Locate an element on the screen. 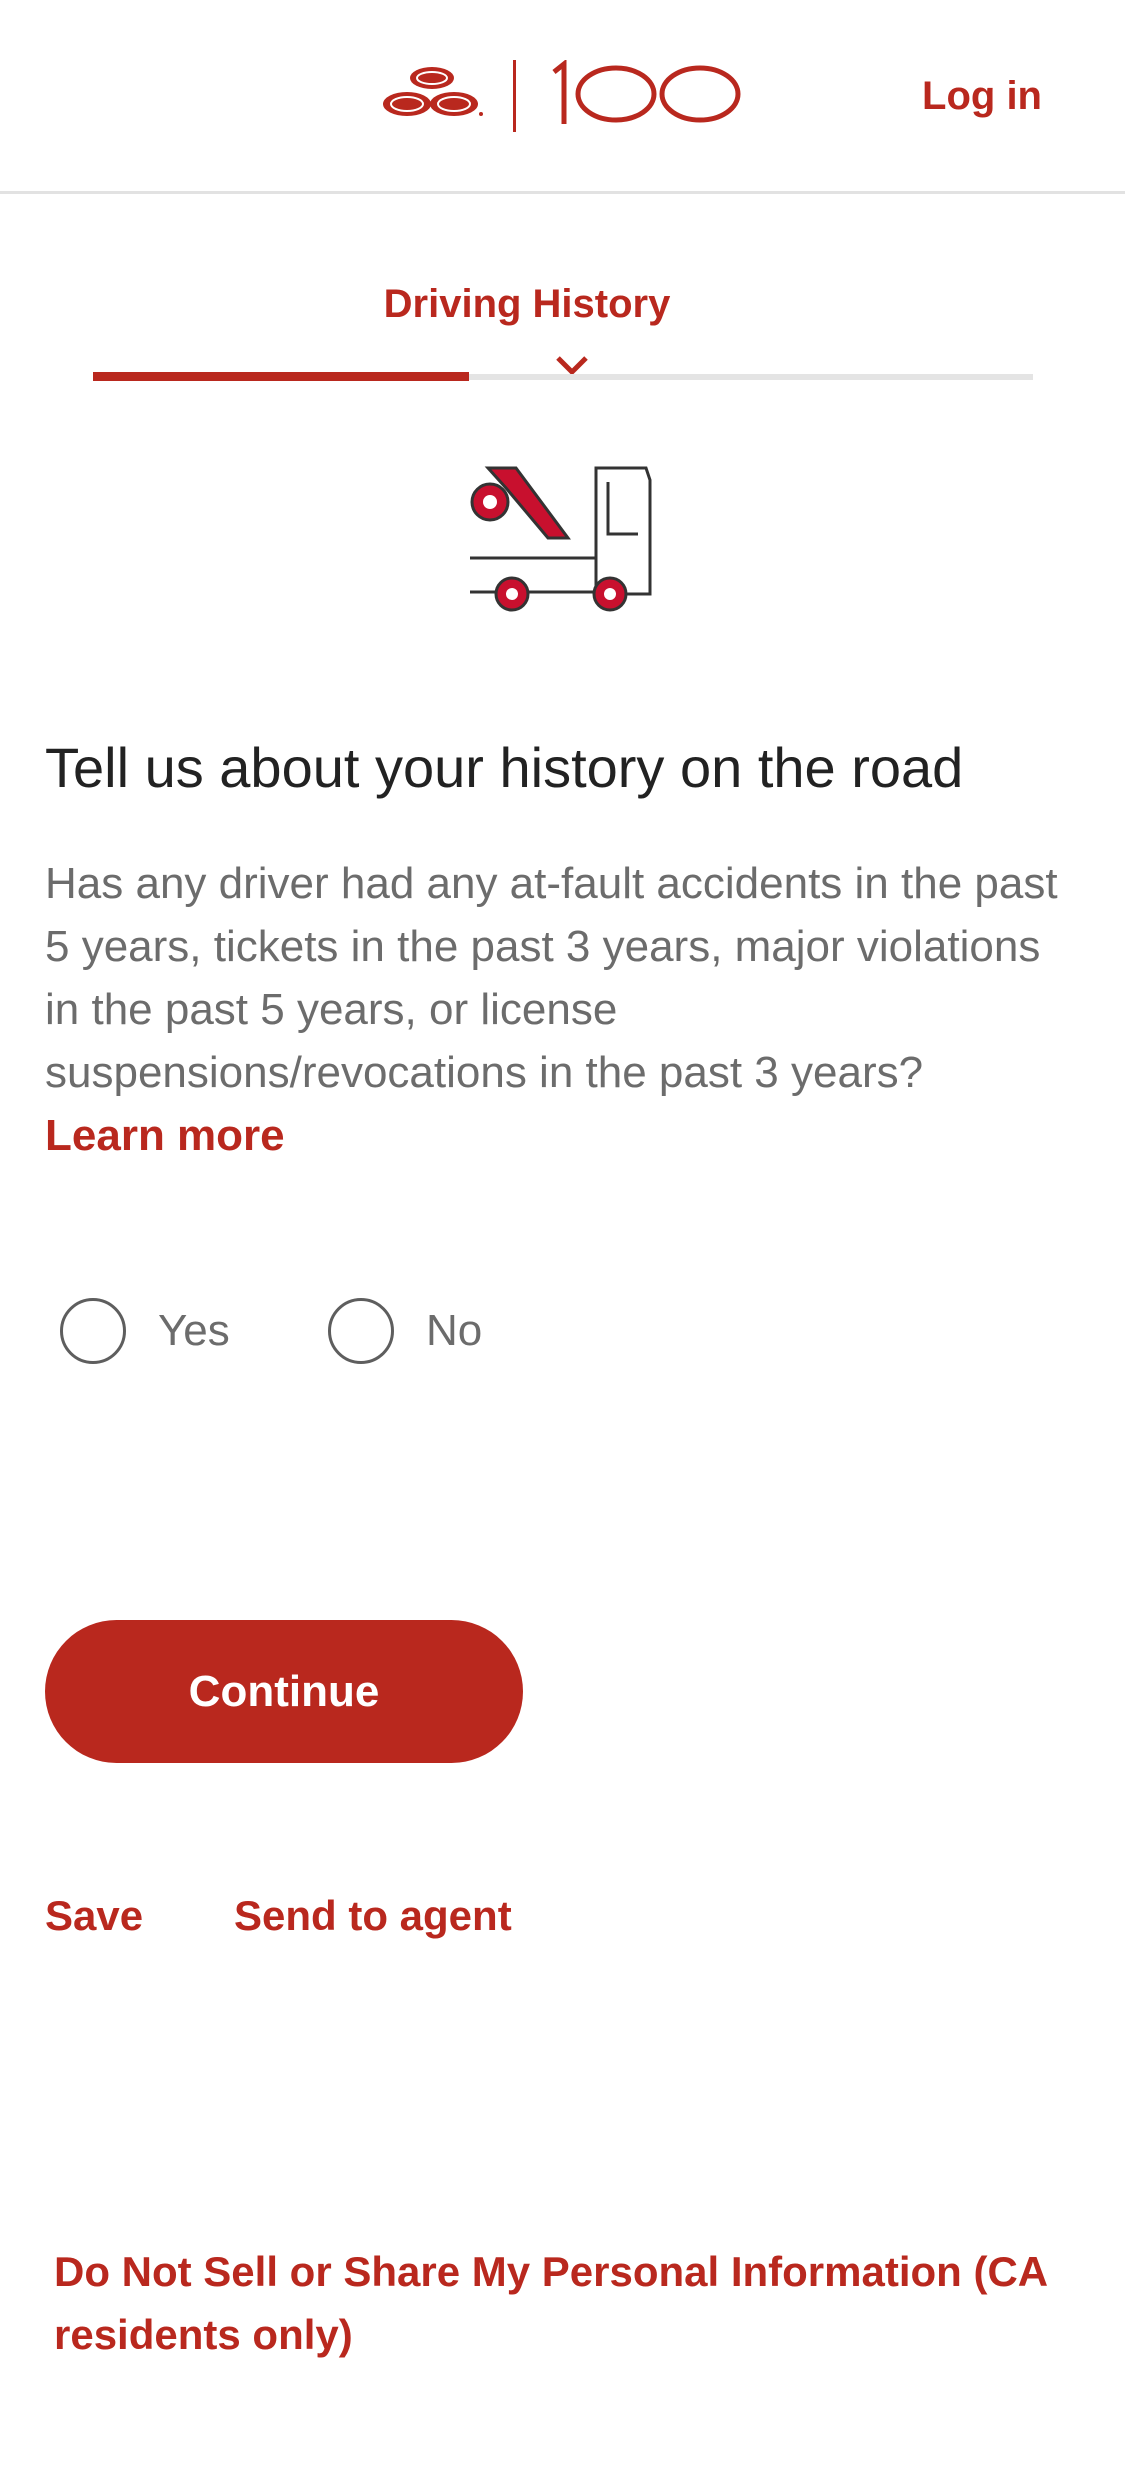 The height and width of the screenshot is (2484, 1125). logo-divider is located at coordinates (514, 96).